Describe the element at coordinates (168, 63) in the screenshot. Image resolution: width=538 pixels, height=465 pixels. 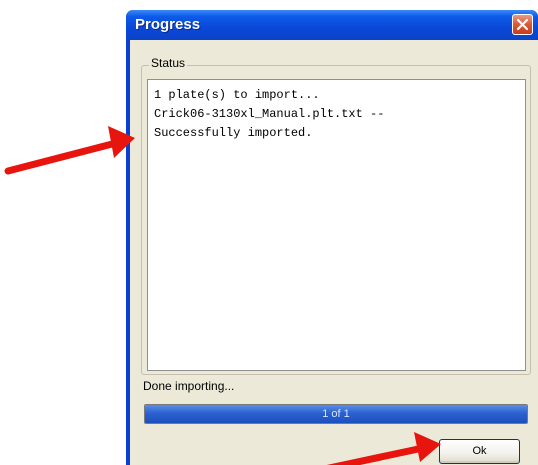
I see `status-group-label: Status` at that location.